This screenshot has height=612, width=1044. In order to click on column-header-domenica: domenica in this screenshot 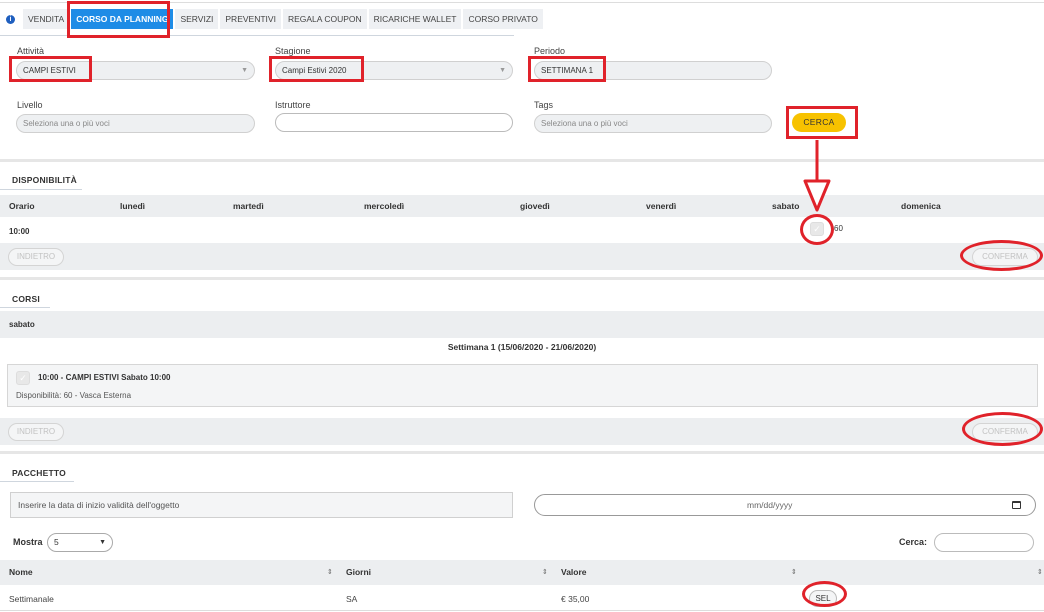, I will do `click(921, 206)`.